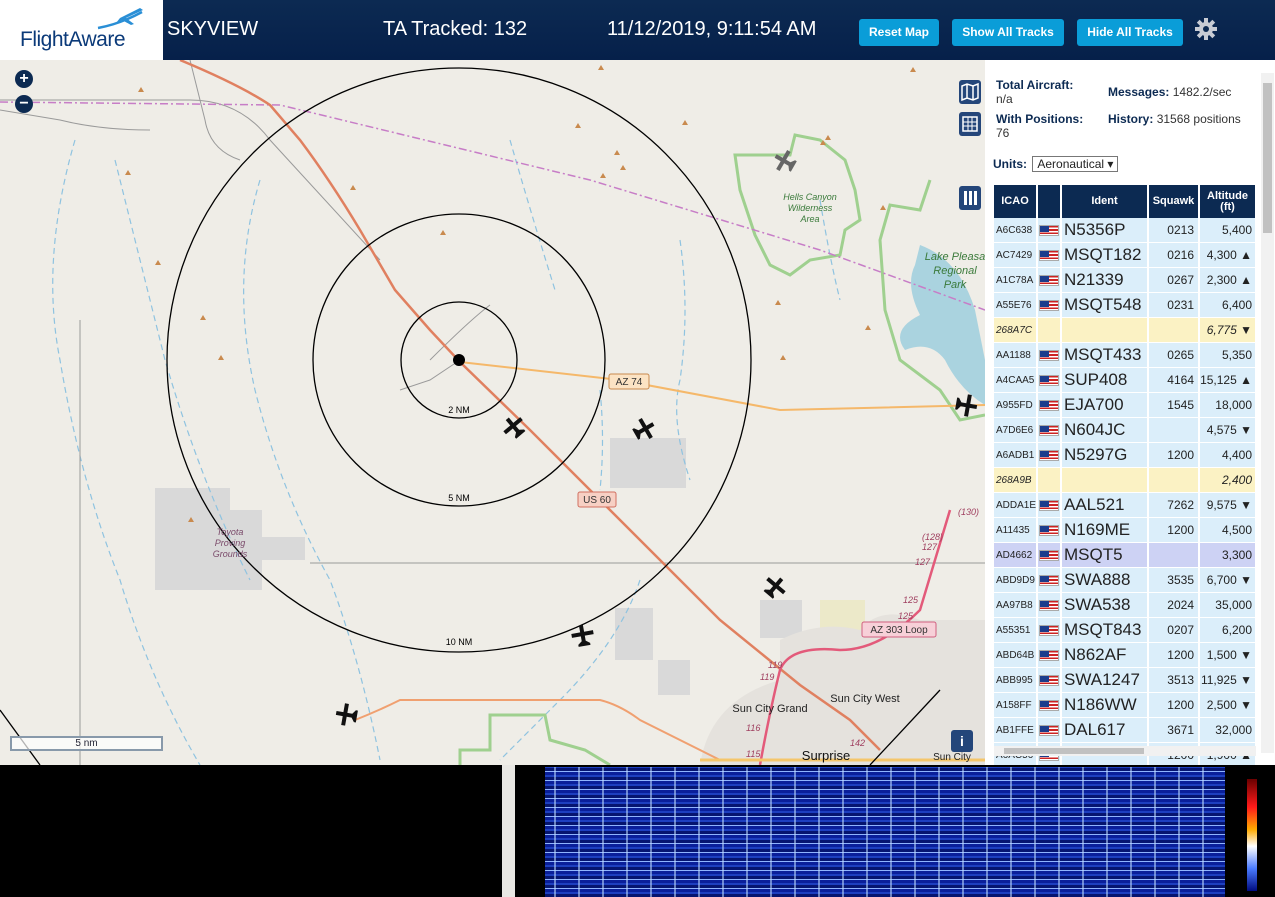 The image size is (1275, 897). Describe the element at coordinates (1125, 480) in the screenshot. I see `table-row: 268A9B 2,400` at that location.